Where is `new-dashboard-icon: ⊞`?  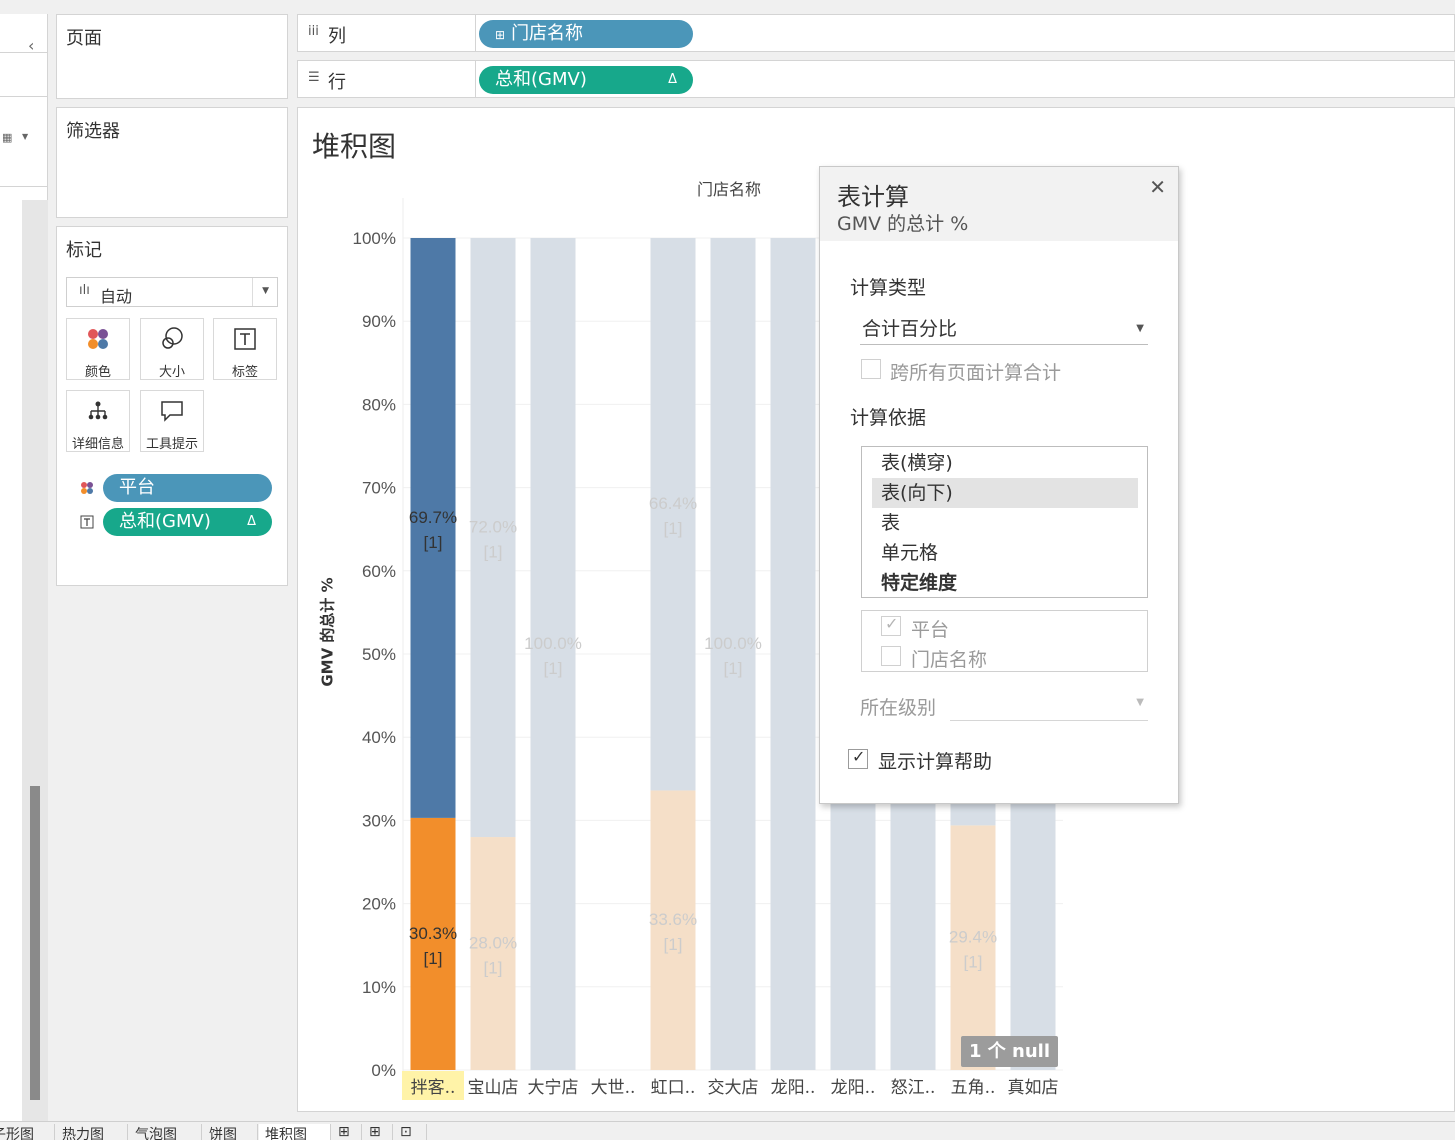
new-dashboard-icon: ⊞ is located at coordinates (378, 1132).